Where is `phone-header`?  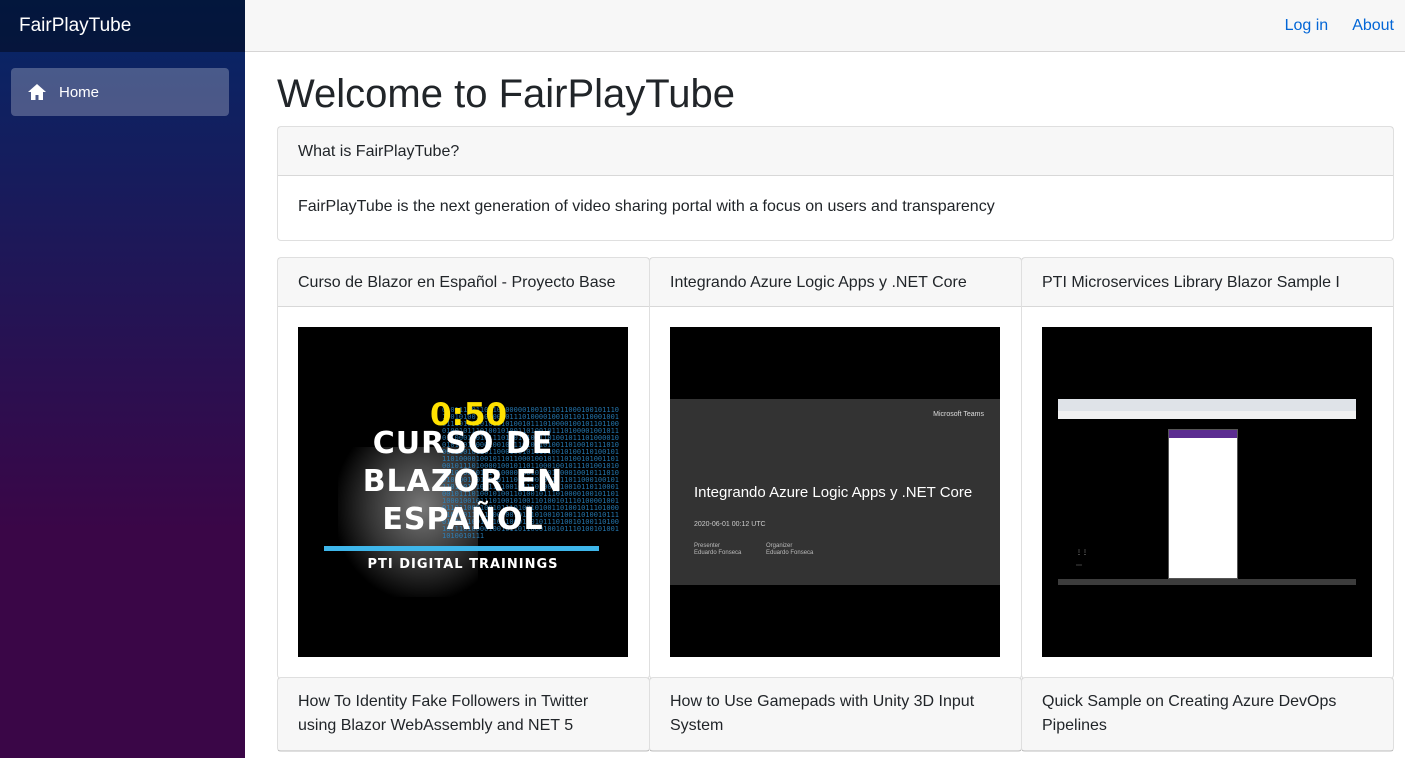
phone-header is located at coordinates (1203, 434).